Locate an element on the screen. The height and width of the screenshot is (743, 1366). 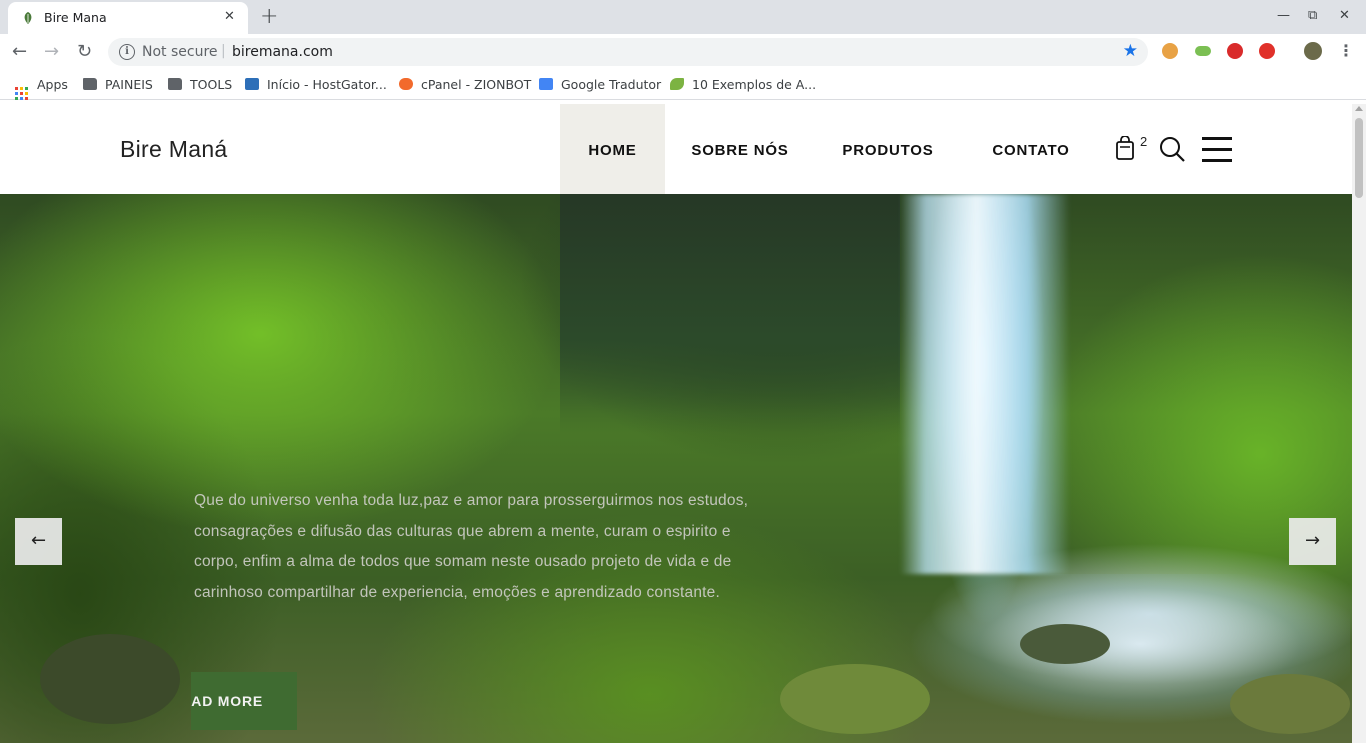
bookmark-apps: Apps is located at coordinates (41, 88).